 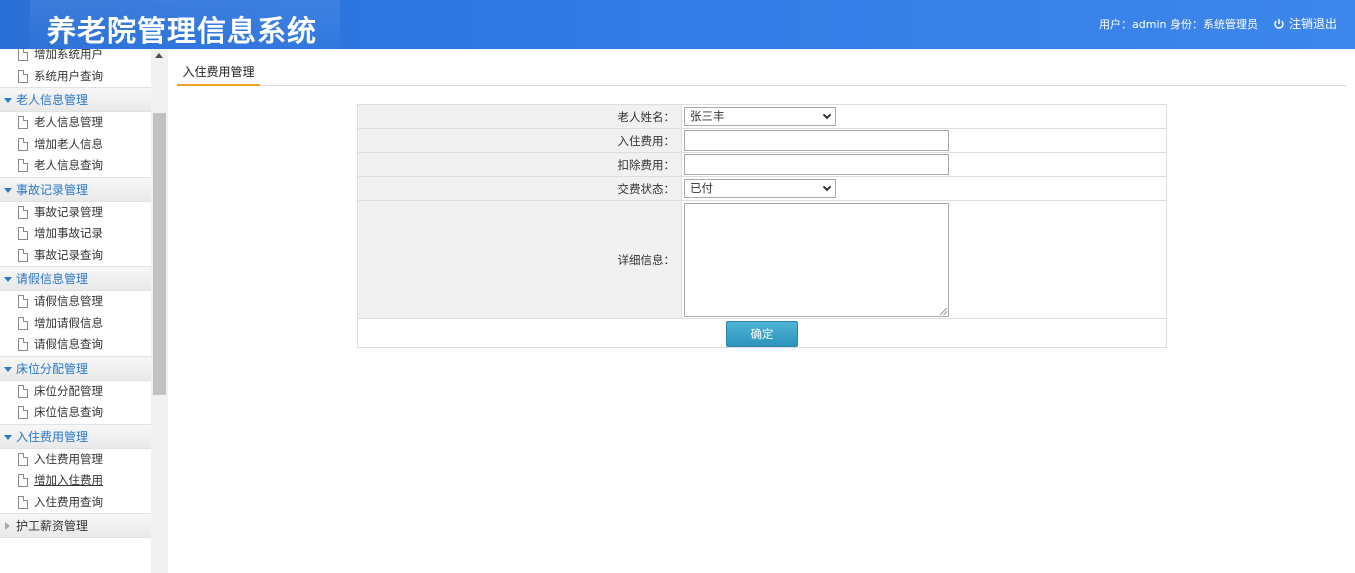 What do you see at coordinates (75, 460) in the screenshot?
I see `sidebar-item-fee-manage: 入住费用管理` at bounding box center [75, 460].